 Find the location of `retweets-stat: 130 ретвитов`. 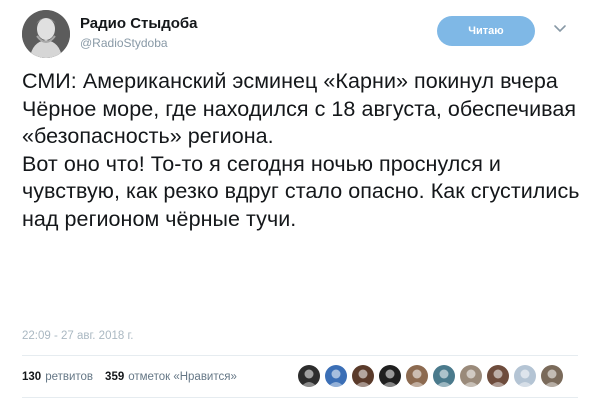

retweets-stat: 130 ретвитов is located at coordinates (57, 377).